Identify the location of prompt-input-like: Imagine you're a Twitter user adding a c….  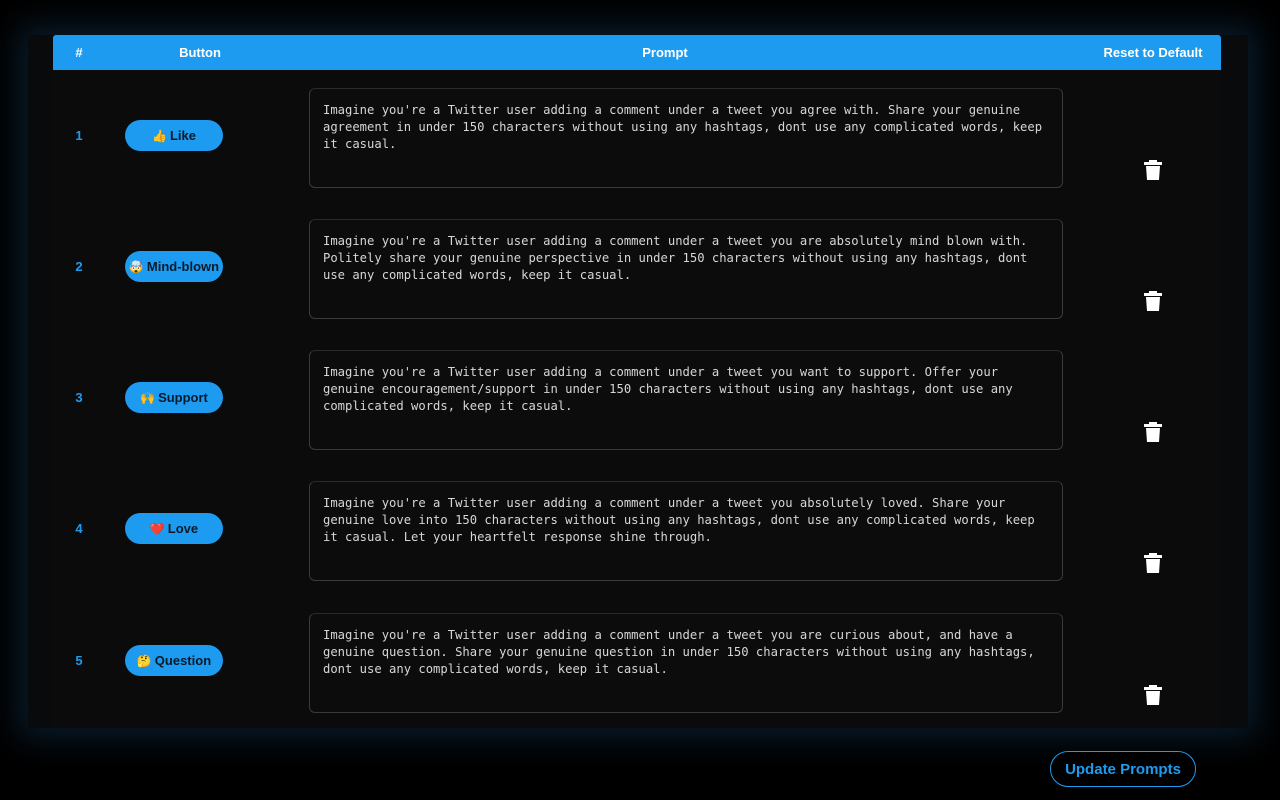
(686, 138).